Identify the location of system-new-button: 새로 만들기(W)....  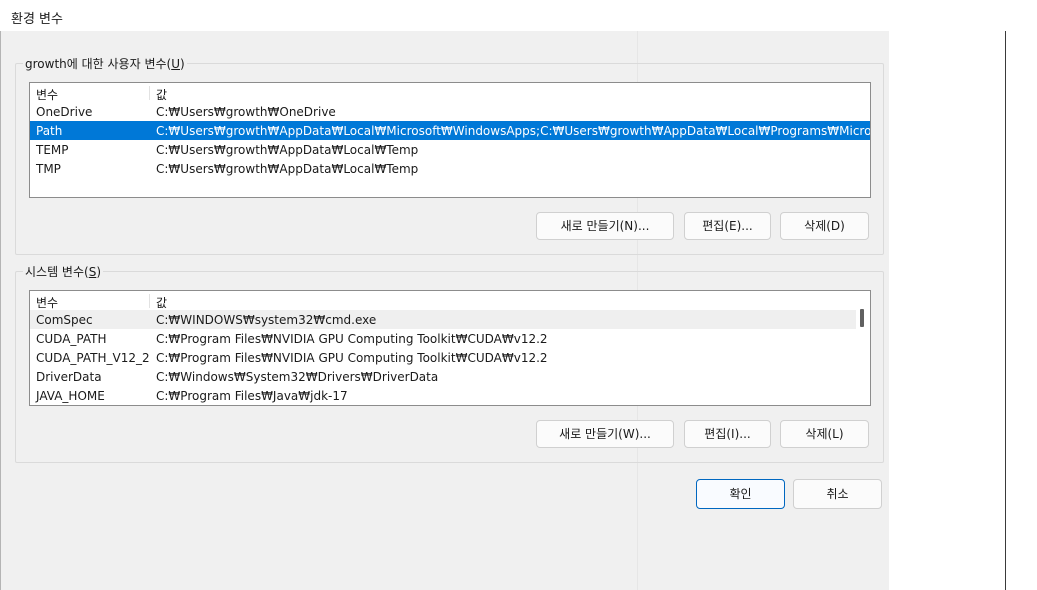
(605, 434).